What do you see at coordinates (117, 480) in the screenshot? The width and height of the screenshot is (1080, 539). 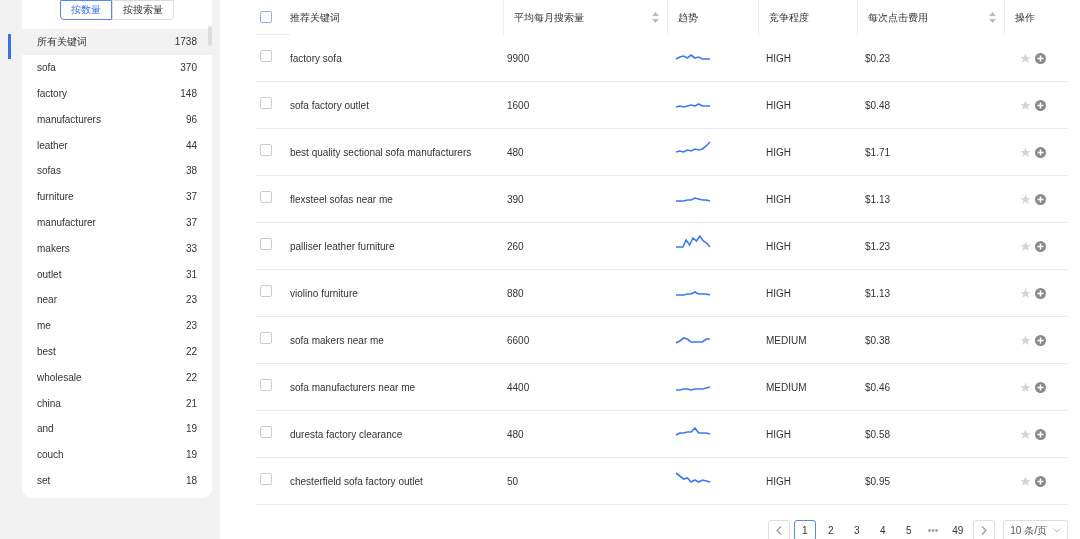 I see `keyword-group-item: set 18` at bounding box center [117, 480].